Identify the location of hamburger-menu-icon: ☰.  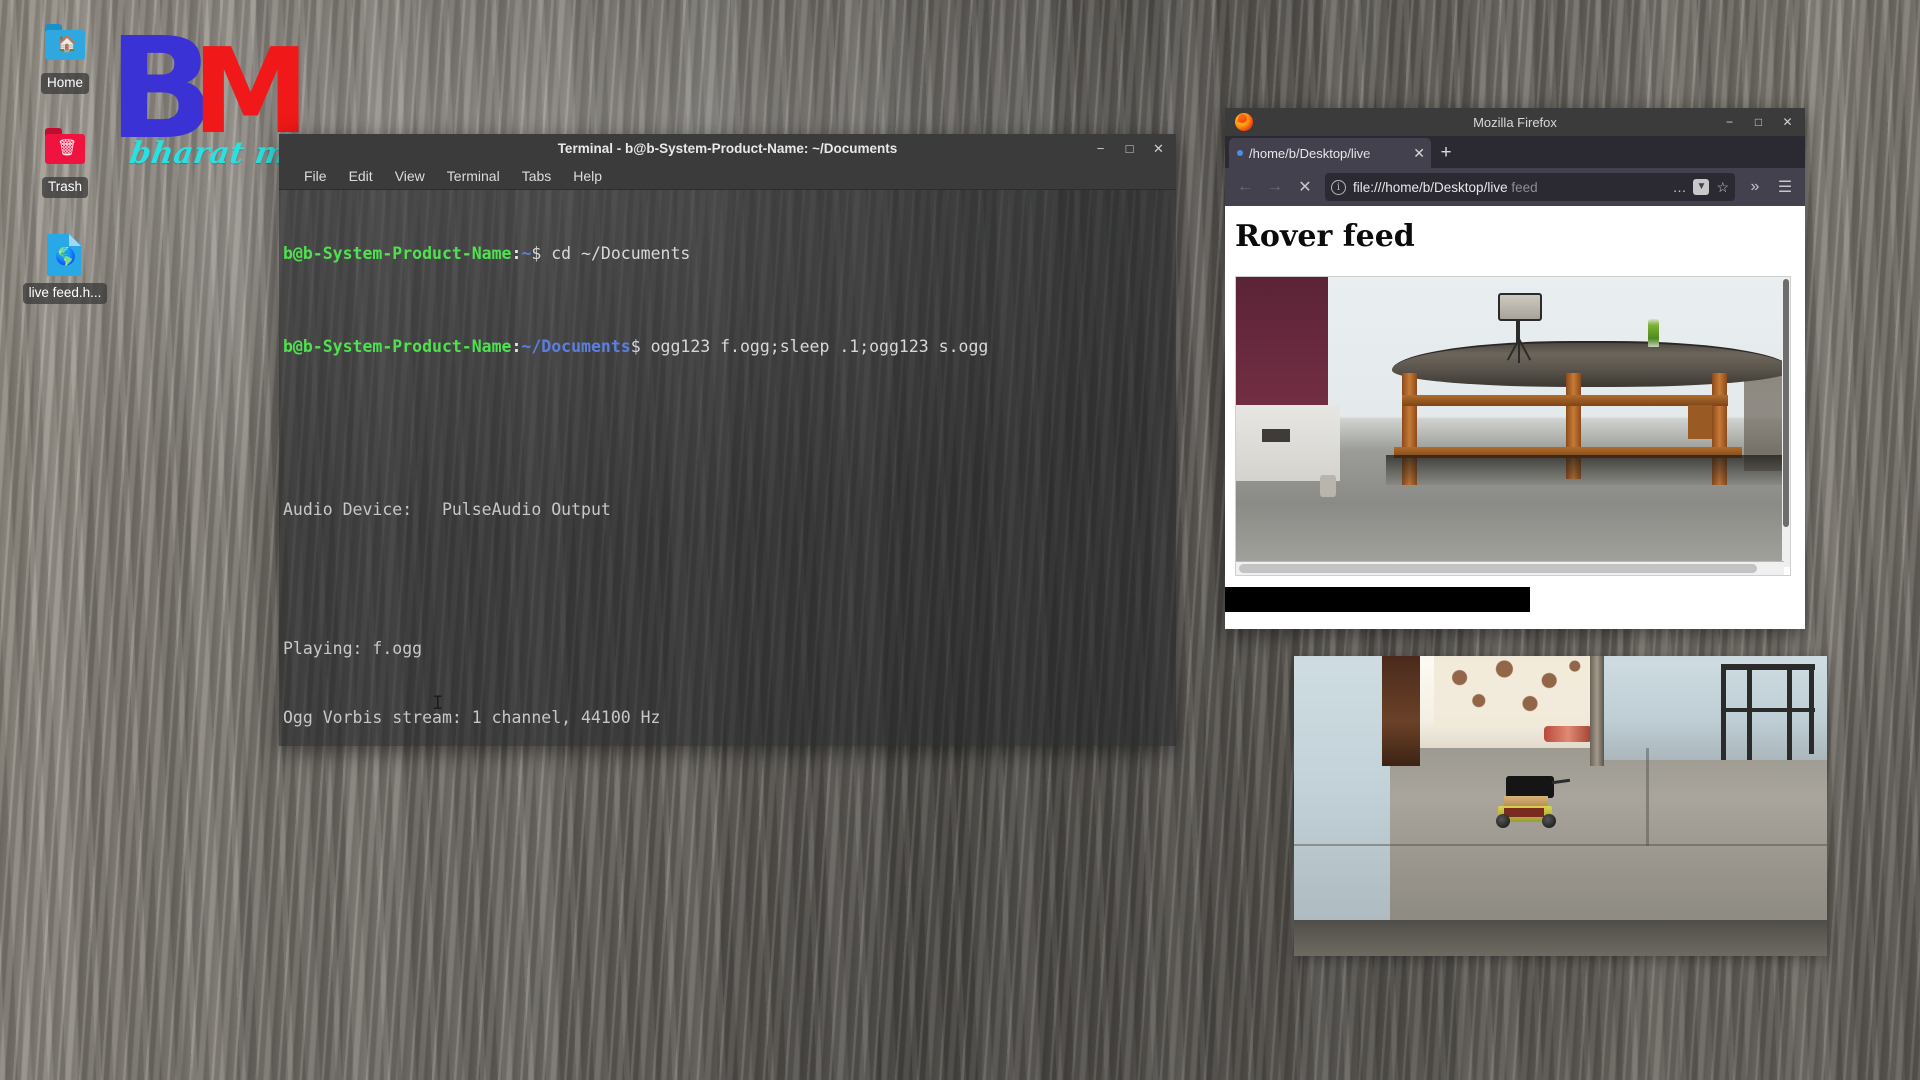
(1785, 187).